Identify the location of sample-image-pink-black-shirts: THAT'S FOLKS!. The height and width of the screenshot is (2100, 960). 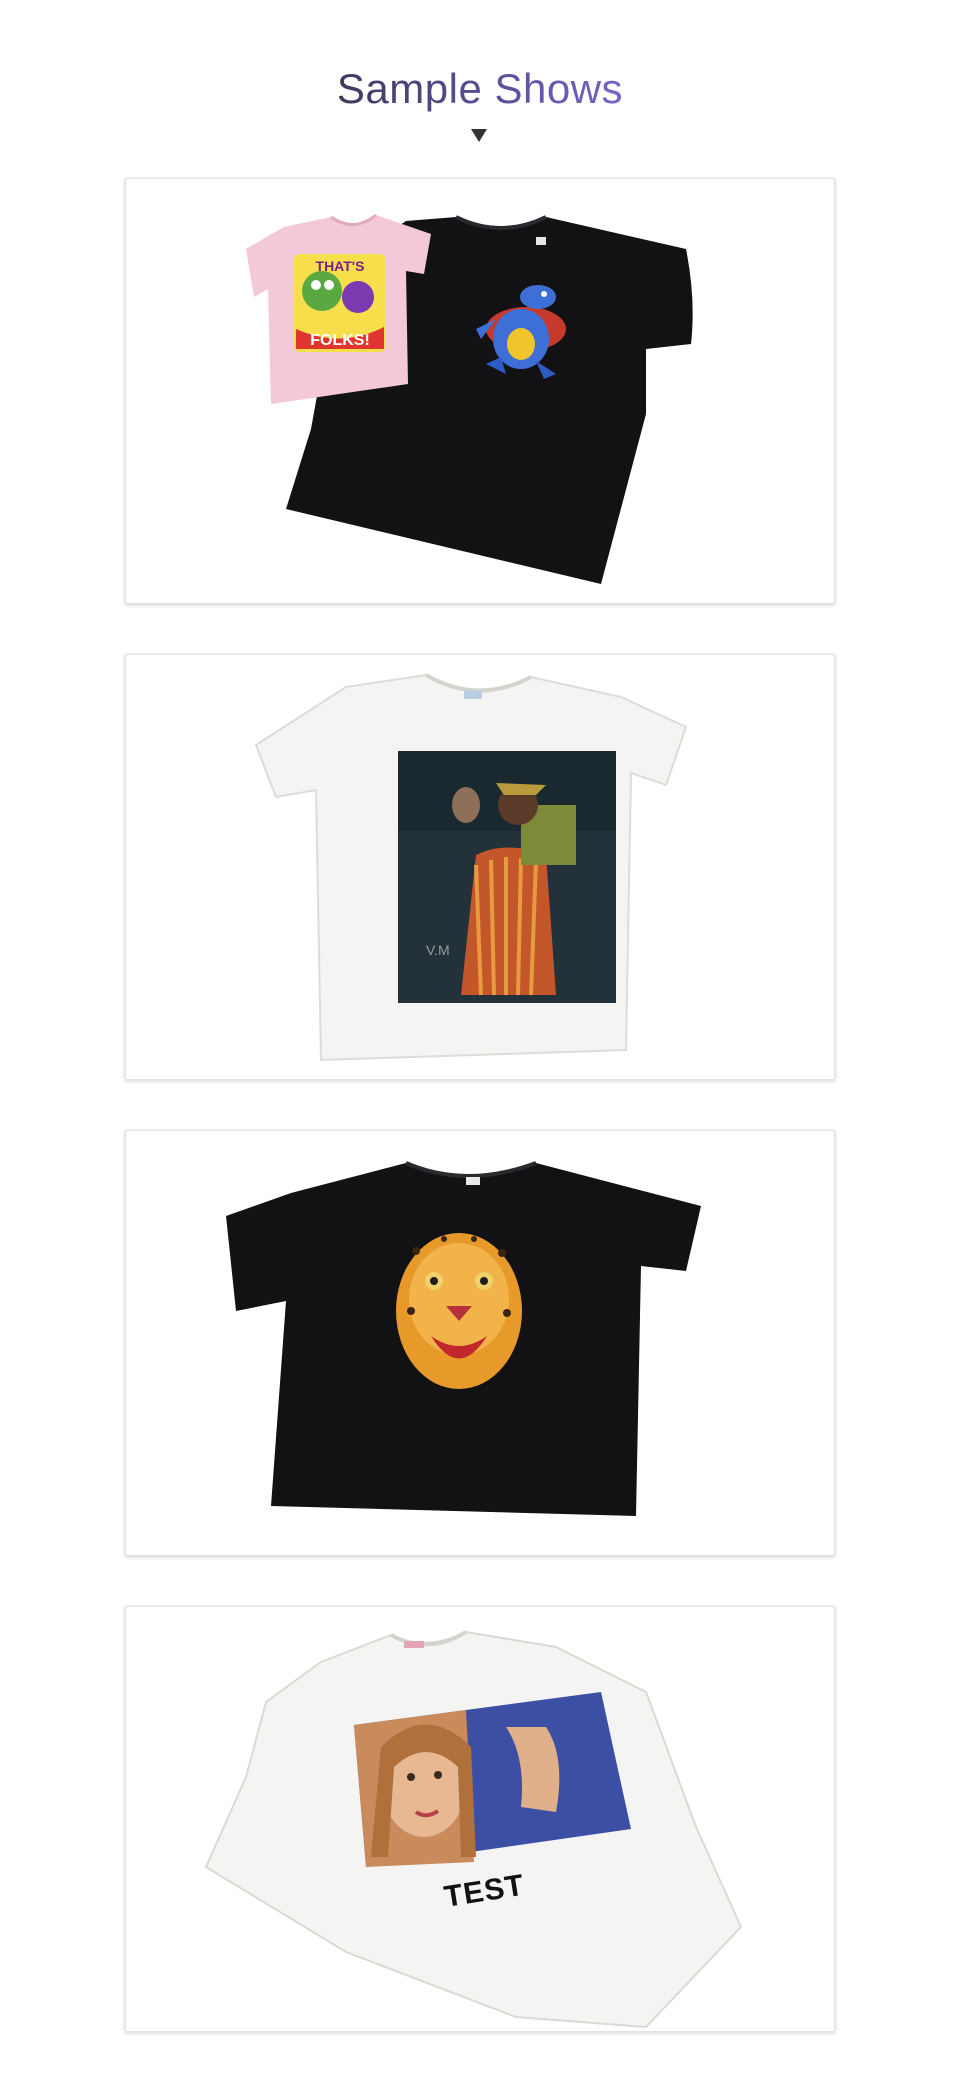
(469, 398).